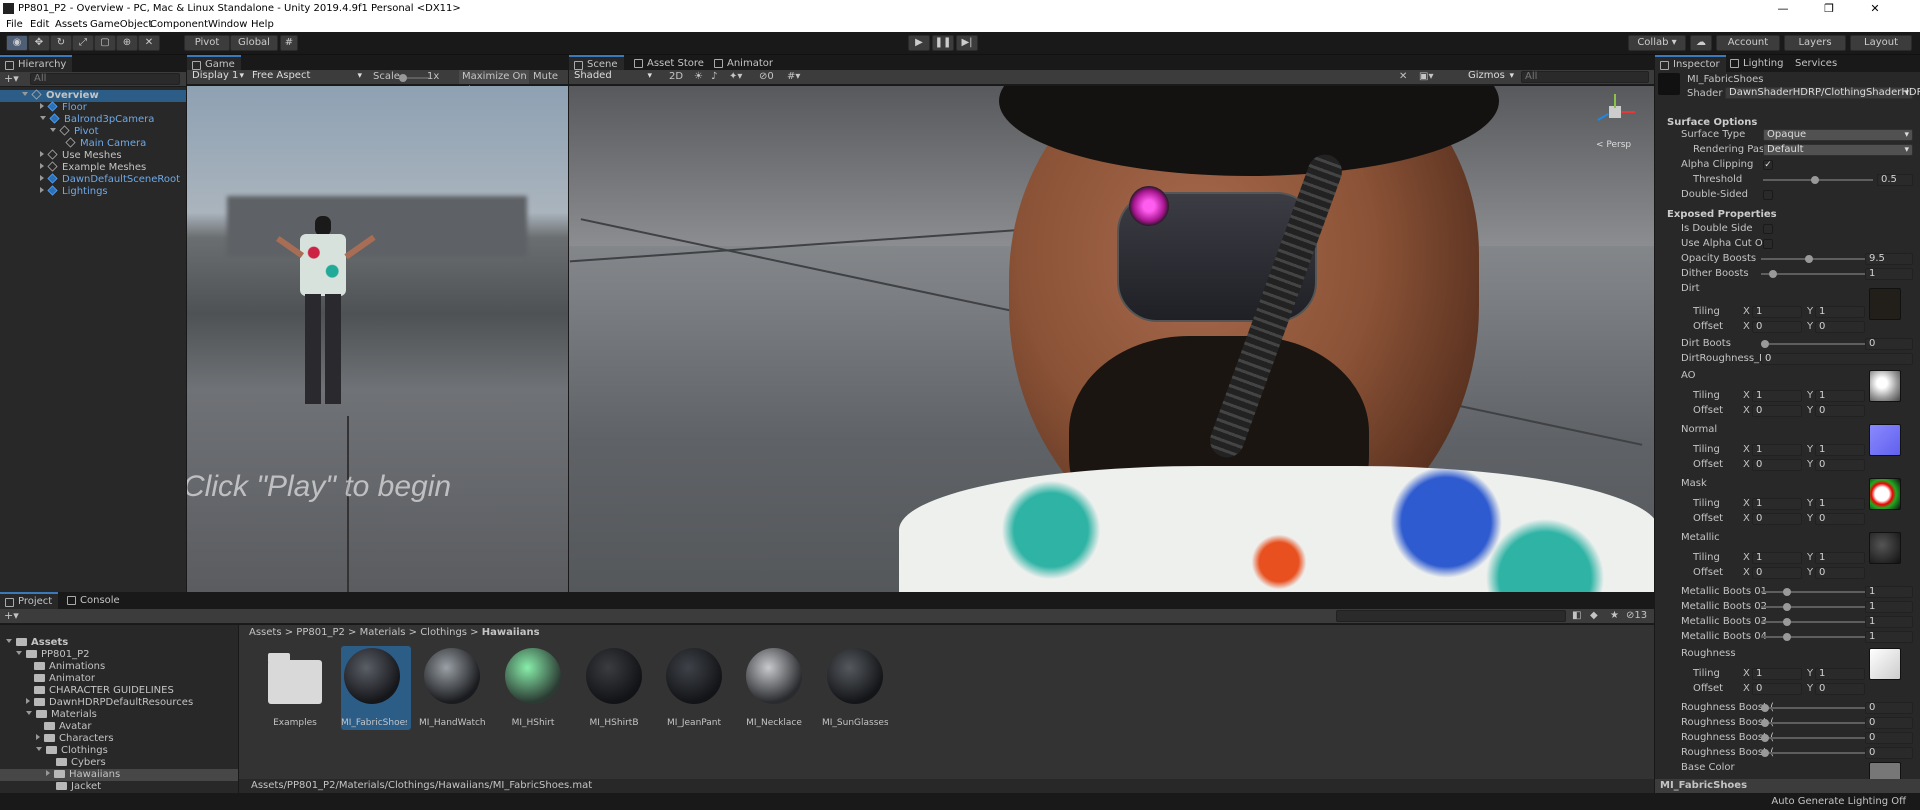 This screenshot has width=1920, height=810. I want to click on ao-texture-slot, so click(1885, 386).